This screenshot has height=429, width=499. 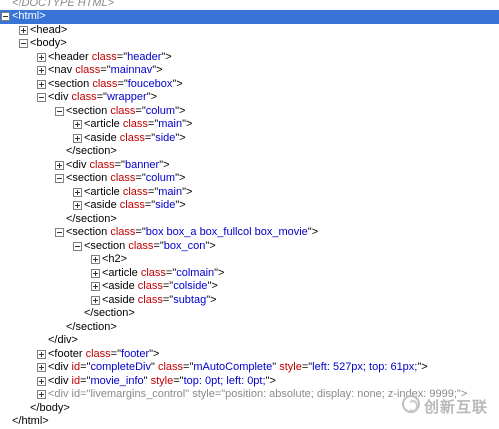 What do you see at coordinates (63, 5) in the screenshot?
I see `tree-node-text: <!DOCTYPE HTML>` at bounding box center [63, 5].